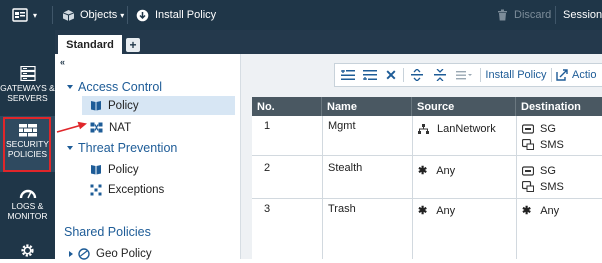 The height and width of the screenshot is (263, 602). Describe the element at coordinates (267, 208) in the screenshot. I see `rule-number: 3` at that location.